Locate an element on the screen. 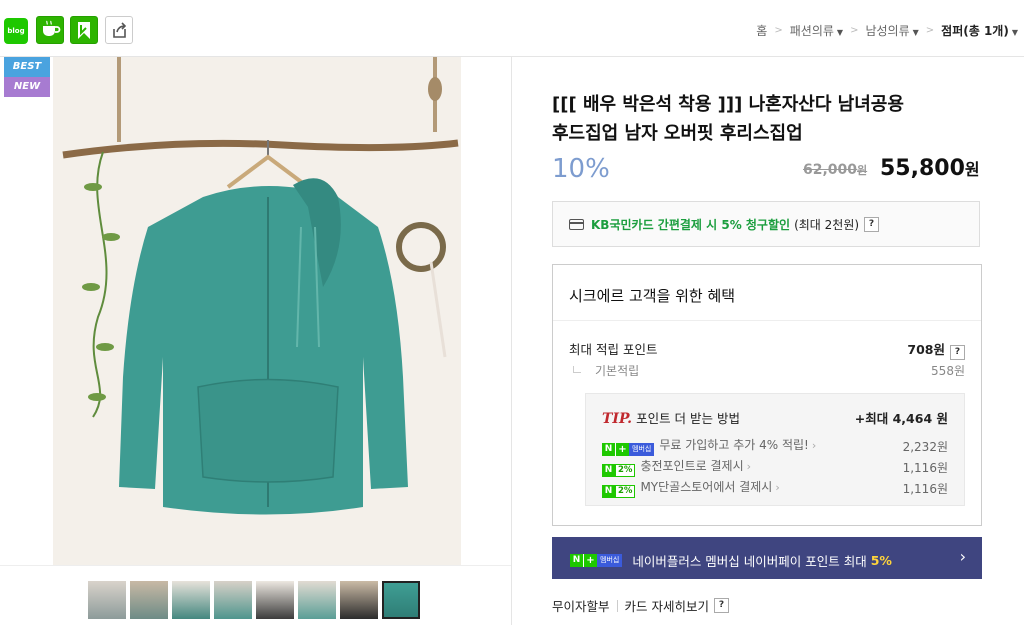 The width and height of the screenshot is (1024, 625). thumbnail-divider is located at coordinates (255, 565).